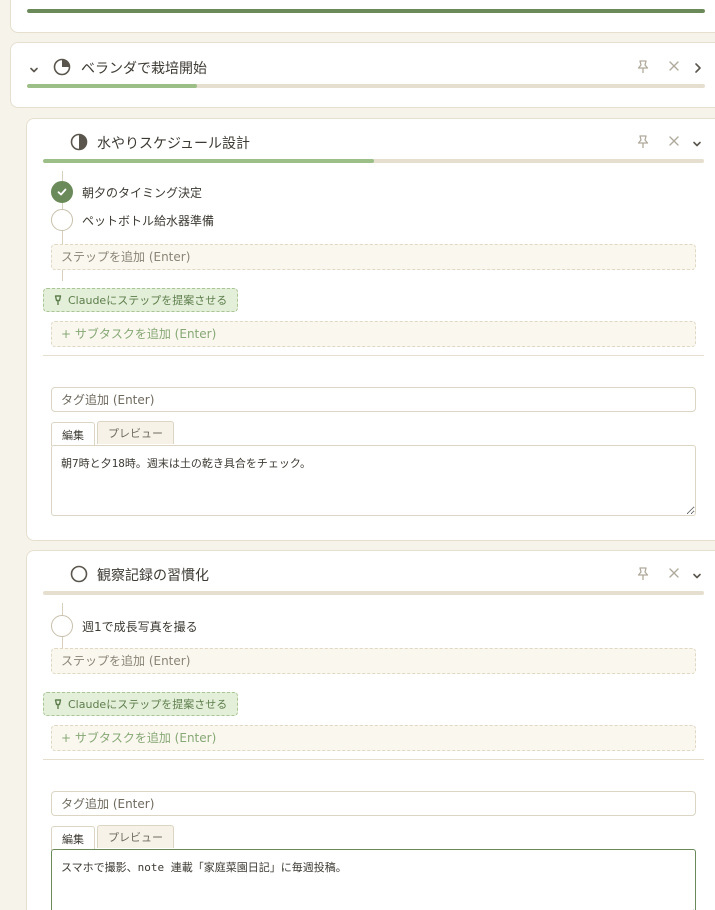  Describe the element at coordinates (79, 576) in the screenshot. I see `empty-progress-icon` at that location.